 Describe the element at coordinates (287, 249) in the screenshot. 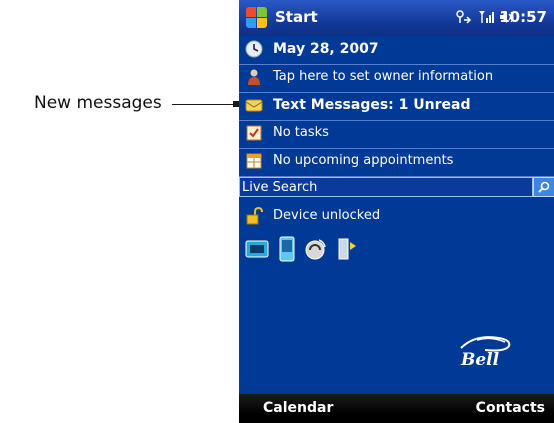

I see `phone-icon` at that location.